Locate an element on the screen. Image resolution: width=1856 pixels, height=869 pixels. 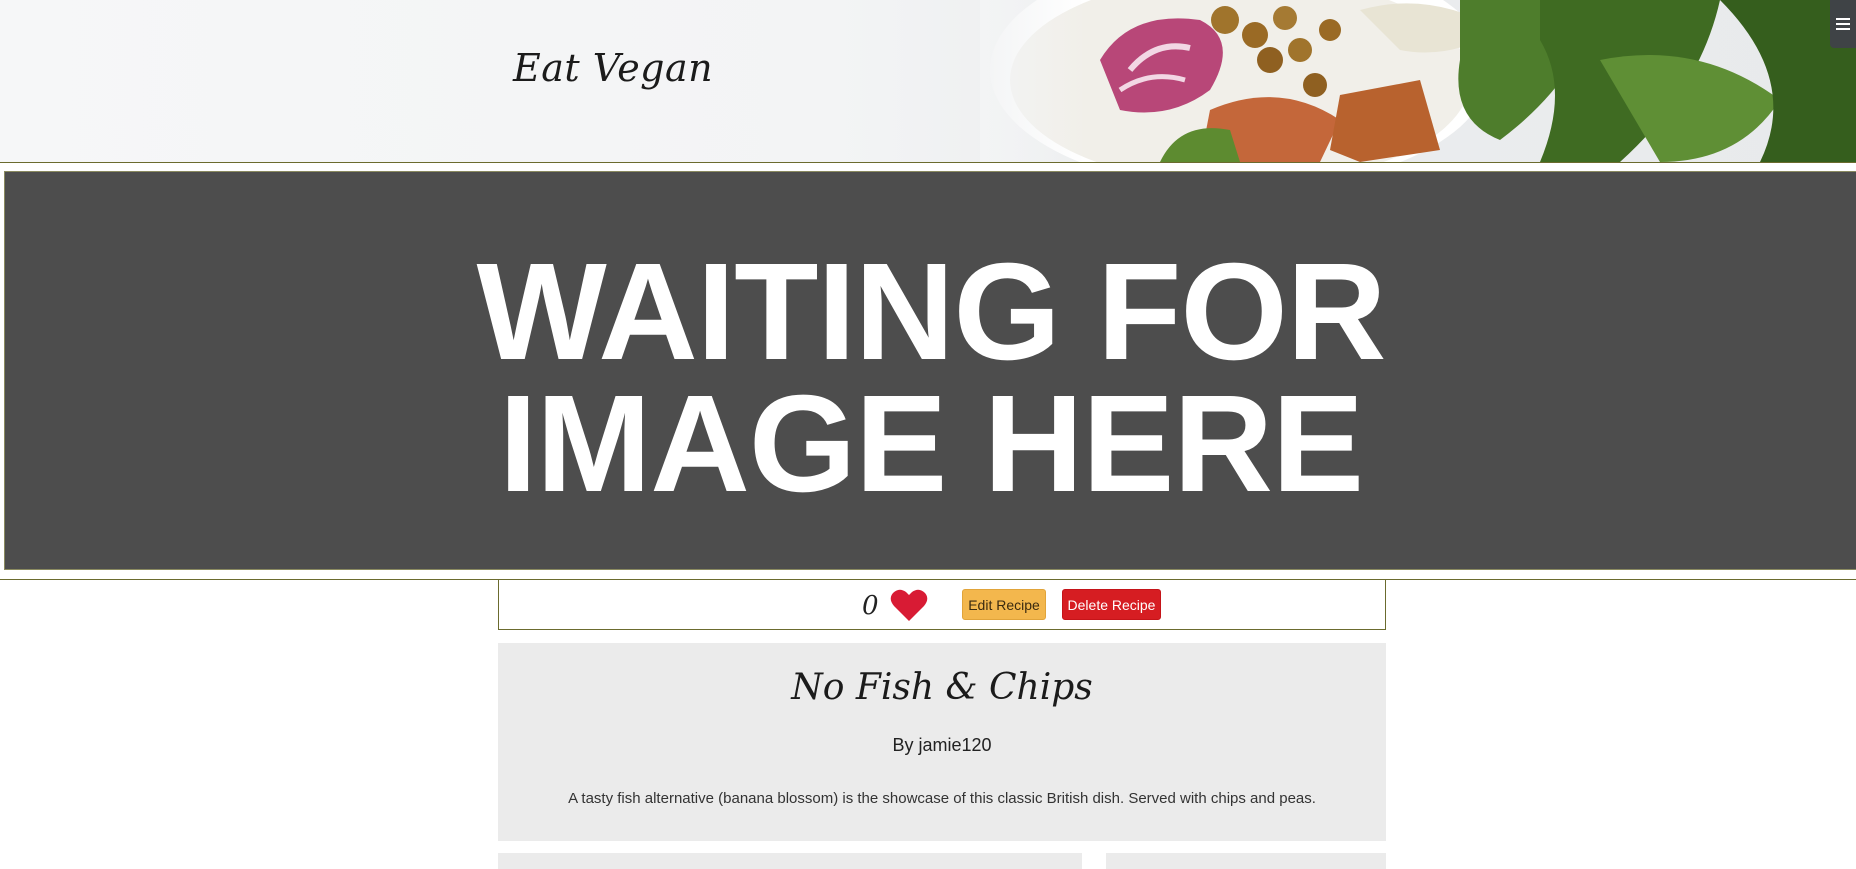
edit-recipe-button: Edit Recipe is located at coordinates (1004, 604).